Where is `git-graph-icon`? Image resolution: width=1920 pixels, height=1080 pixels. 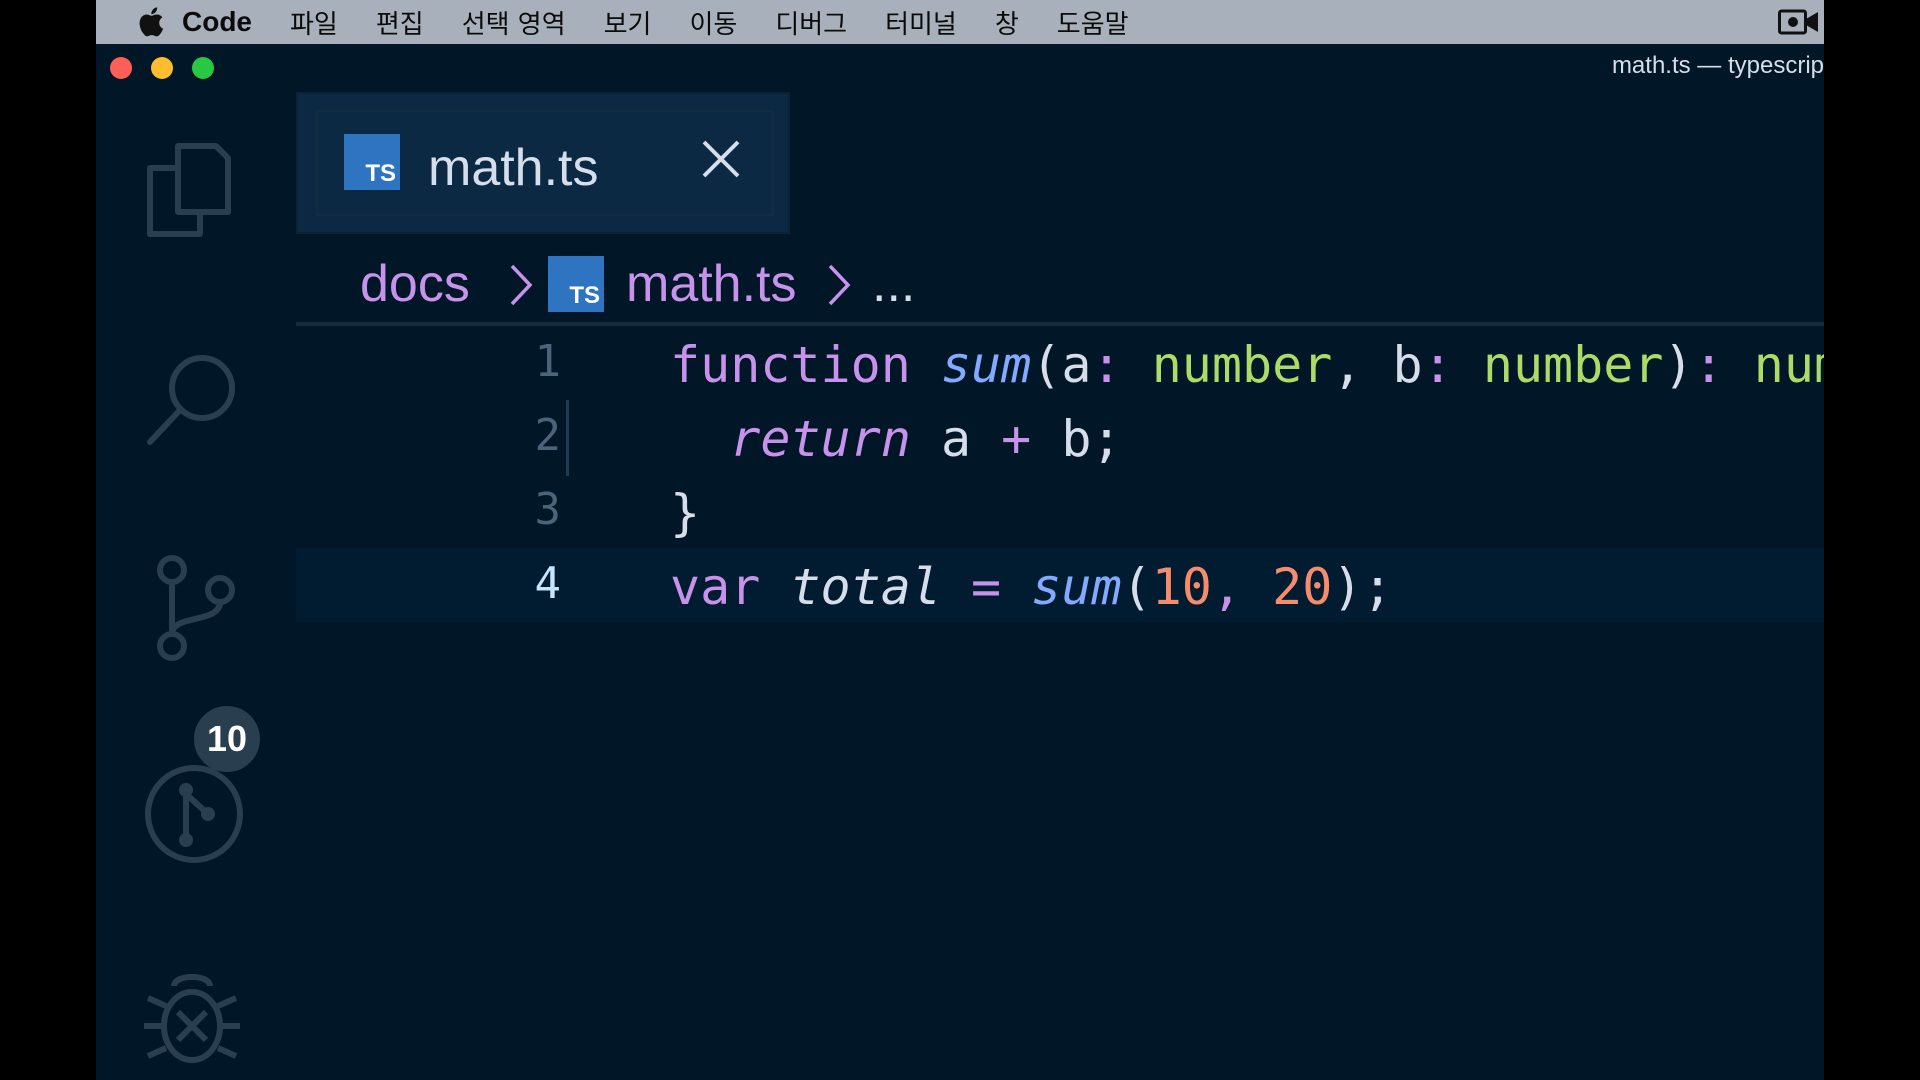
git-graph-icon is located at coordinates (194, 814).